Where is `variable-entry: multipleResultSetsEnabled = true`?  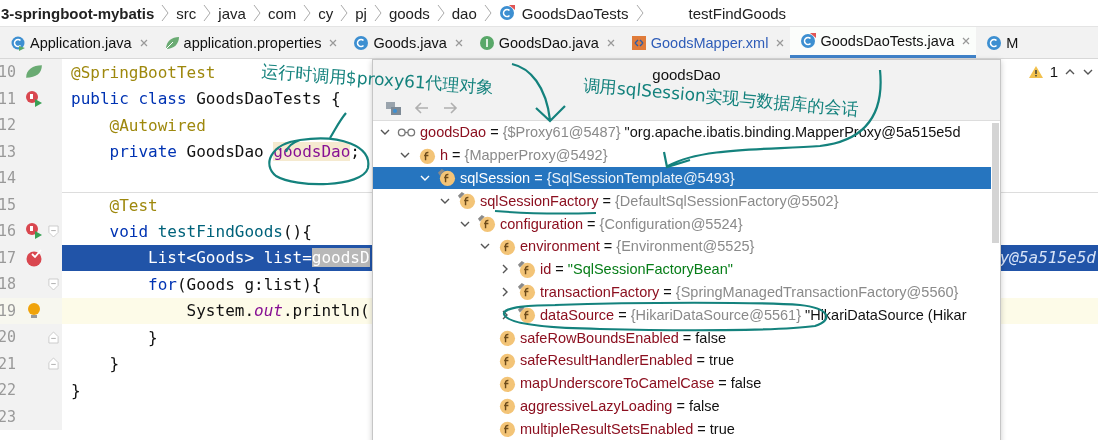
variable-entry: multipleResultSetsEnabled = true is located at coordinates (627, 428).